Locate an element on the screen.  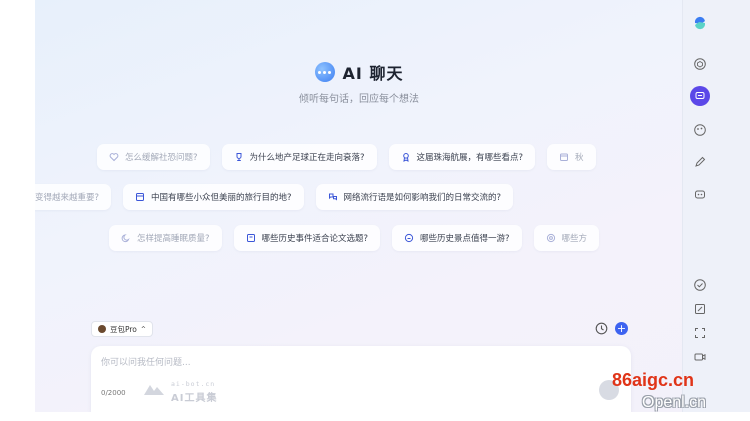
suggestion-row-3: 怎样提高睡眠质量? 哪些历史事件适合论文选题? 哪些历史景点值得一游? 哪些方 is located at coordinates (354, 238).